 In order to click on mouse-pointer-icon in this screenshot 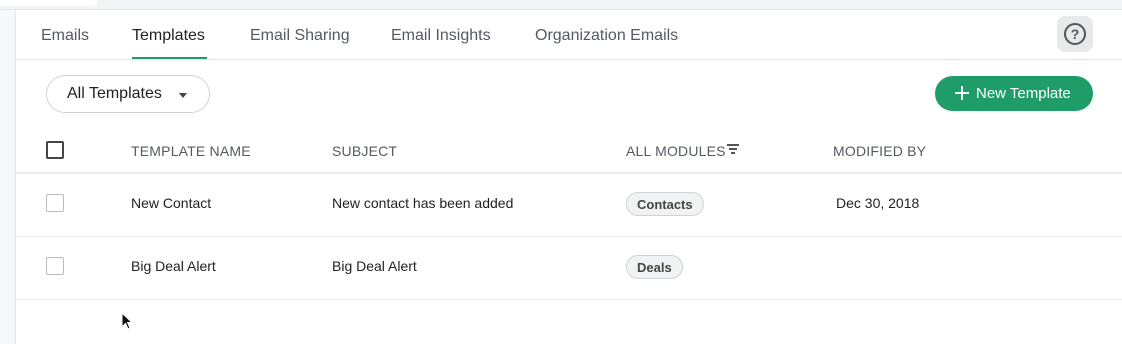, I will do `click(127, 321)`.